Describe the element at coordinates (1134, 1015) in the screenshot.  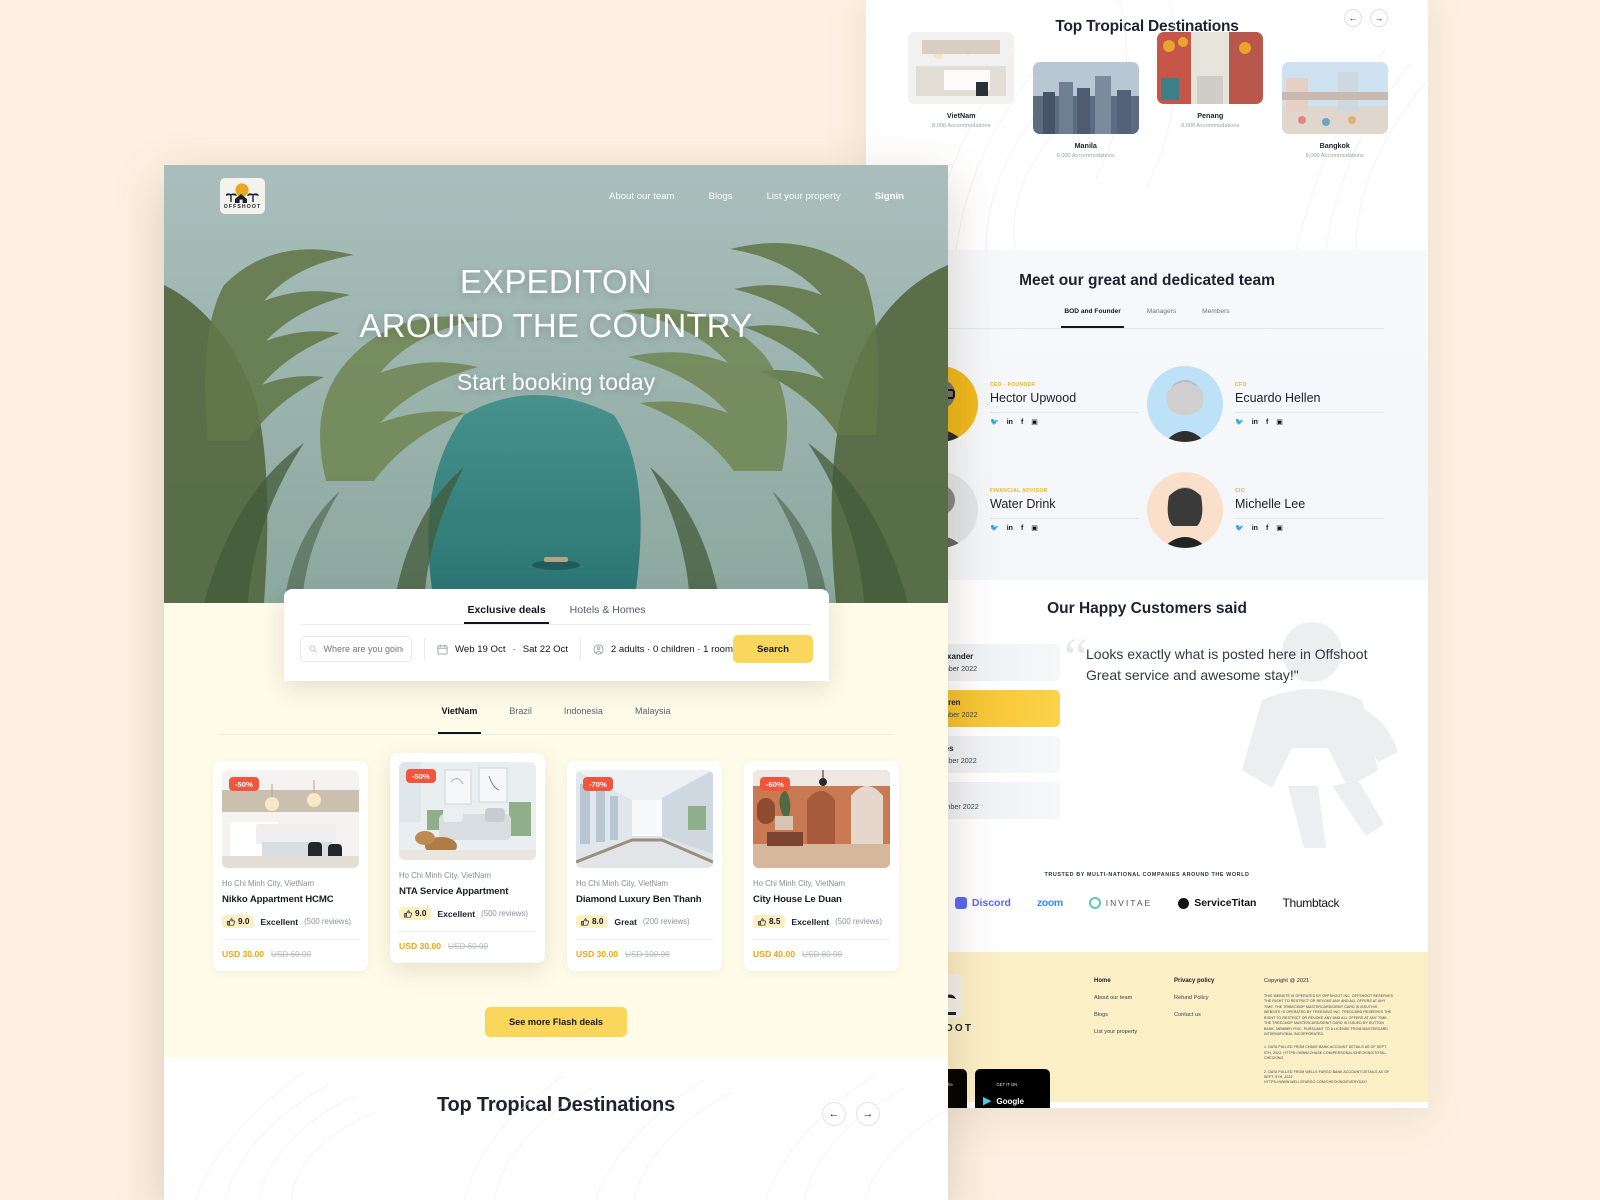
I see `footer-link-blogs: Blogs` at that location.